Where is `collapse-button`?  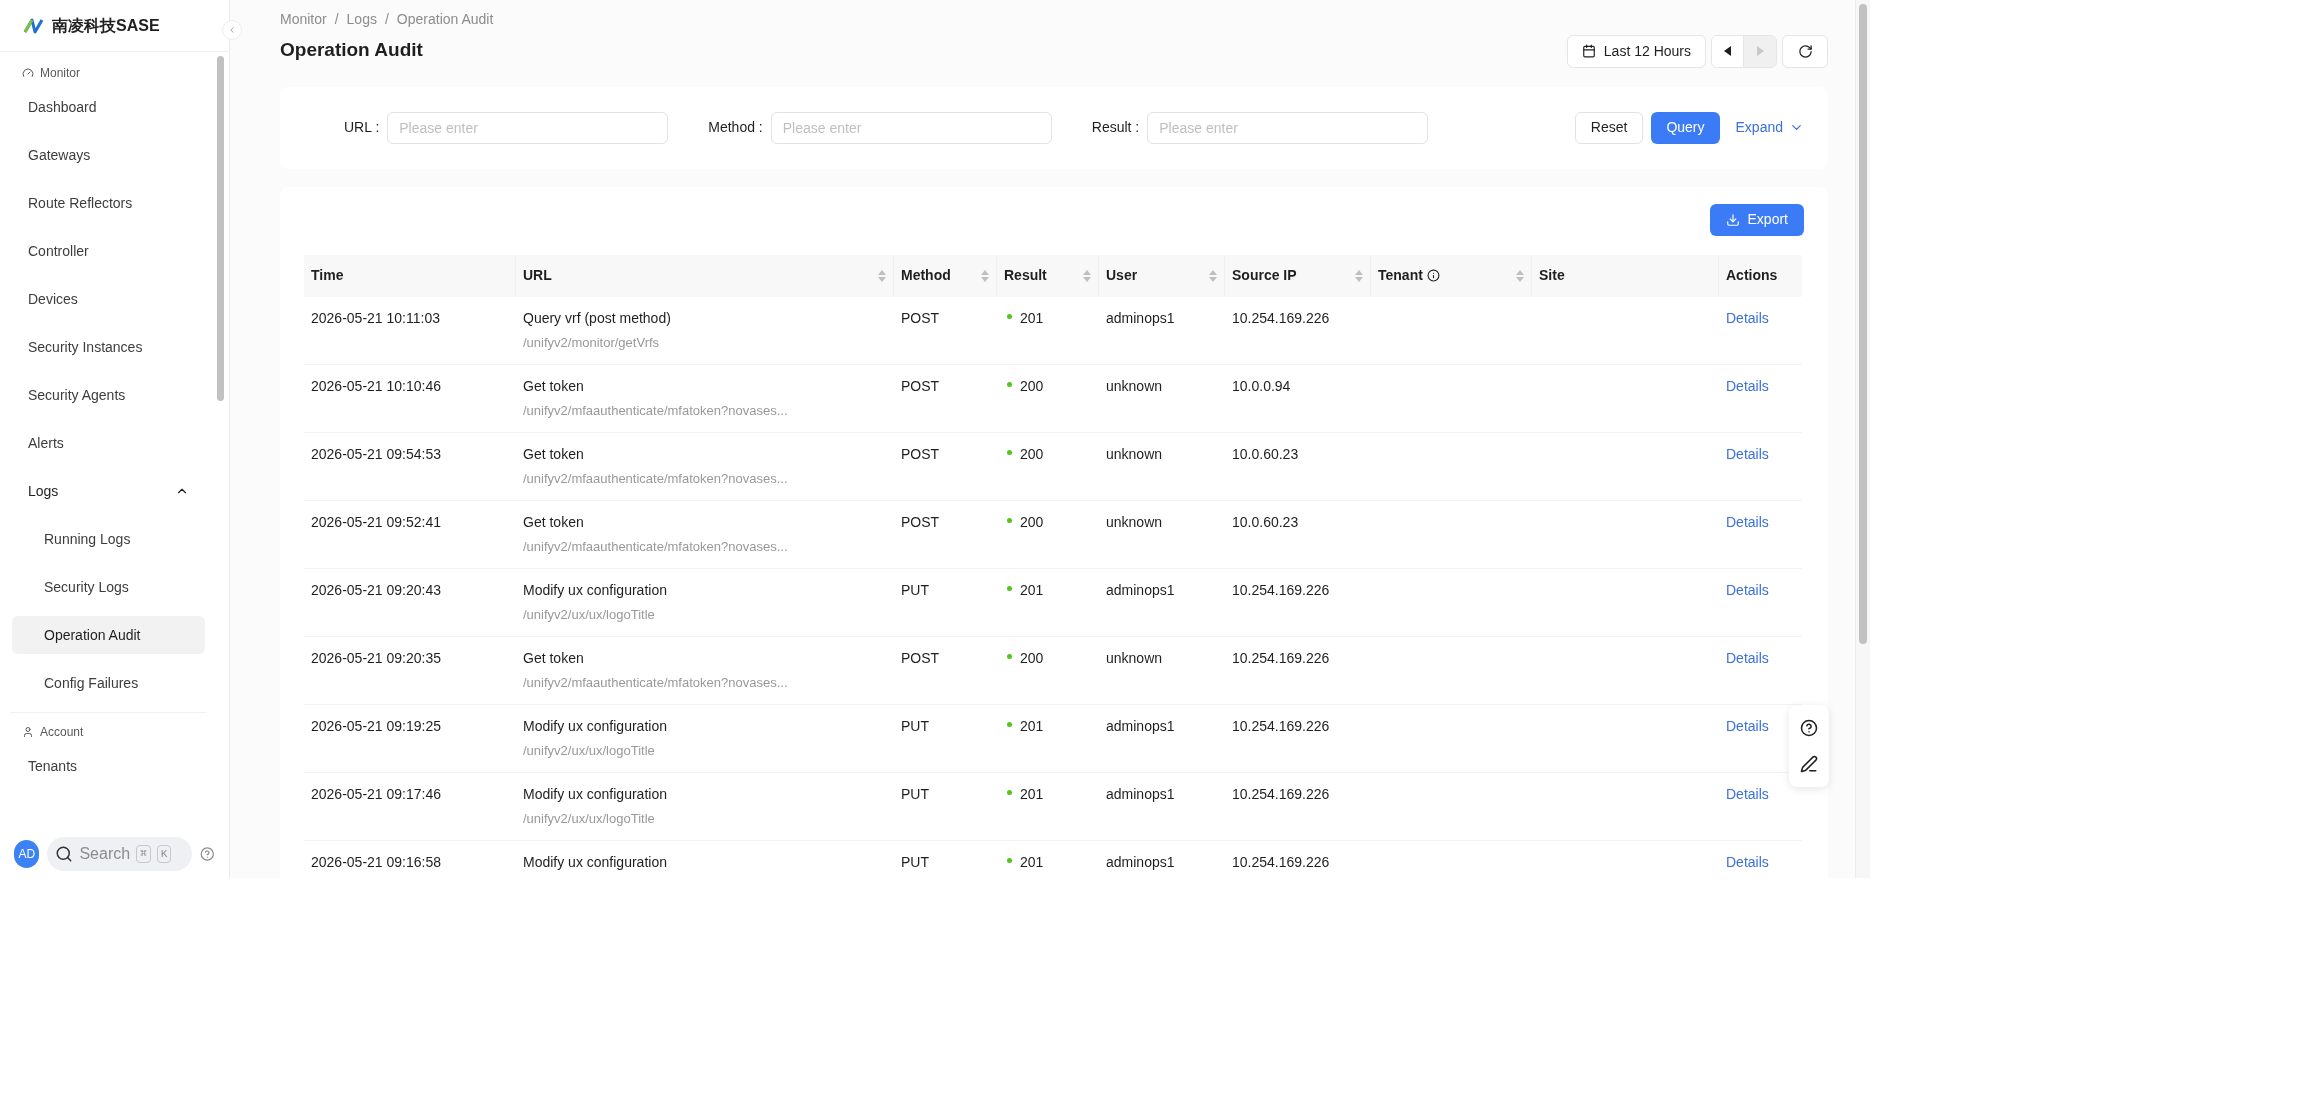
collapse-button is located at coordinates (232, 30).